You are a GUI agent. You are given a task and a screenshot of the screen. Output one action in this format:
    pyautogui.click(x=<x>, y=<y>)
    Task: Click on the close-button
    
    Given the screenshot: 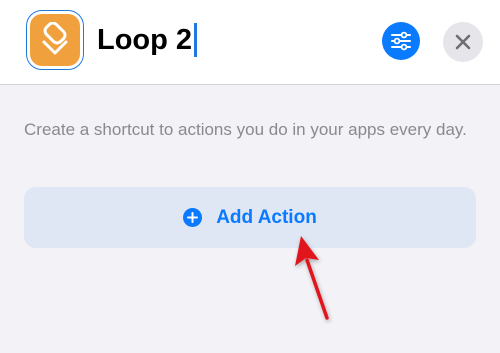 What is the action you would take?
    pyautogui.click(x=463, y=42)
    